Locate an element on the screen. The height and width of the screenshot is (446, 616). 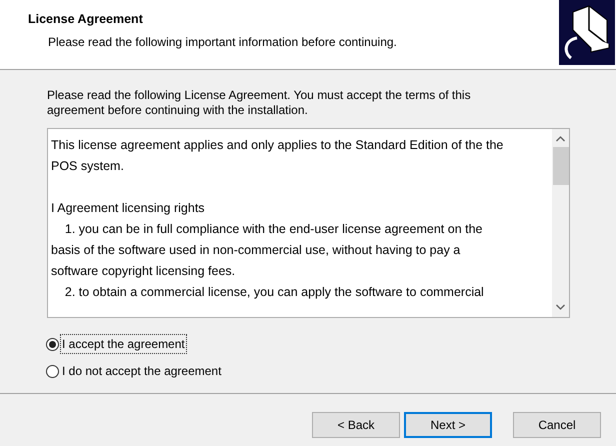
page-subtitle: Please read the following important information before continuing. is located at coordinates (222, 42).